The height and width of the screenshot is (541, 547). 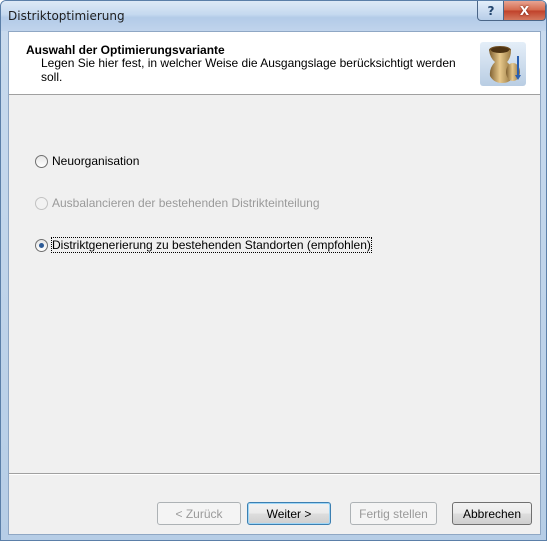 I want to click on wizard-vase-icon, so click(x=503, y=64).